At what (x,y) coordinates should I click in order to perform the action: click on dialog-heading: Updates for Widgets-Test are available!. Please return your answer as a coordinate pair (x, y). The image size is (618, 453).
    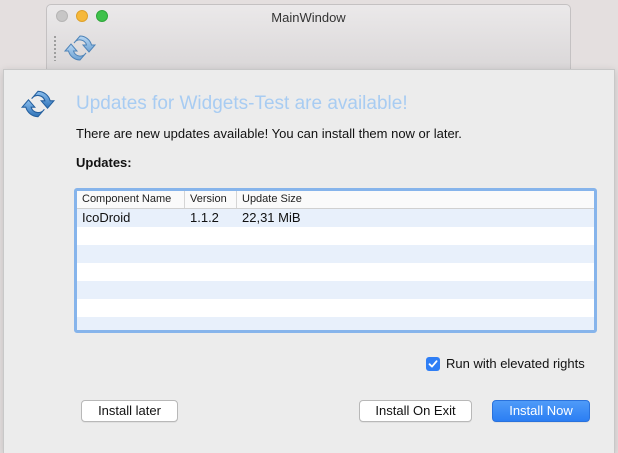
    Looking at the image, I should click on (242, 103).